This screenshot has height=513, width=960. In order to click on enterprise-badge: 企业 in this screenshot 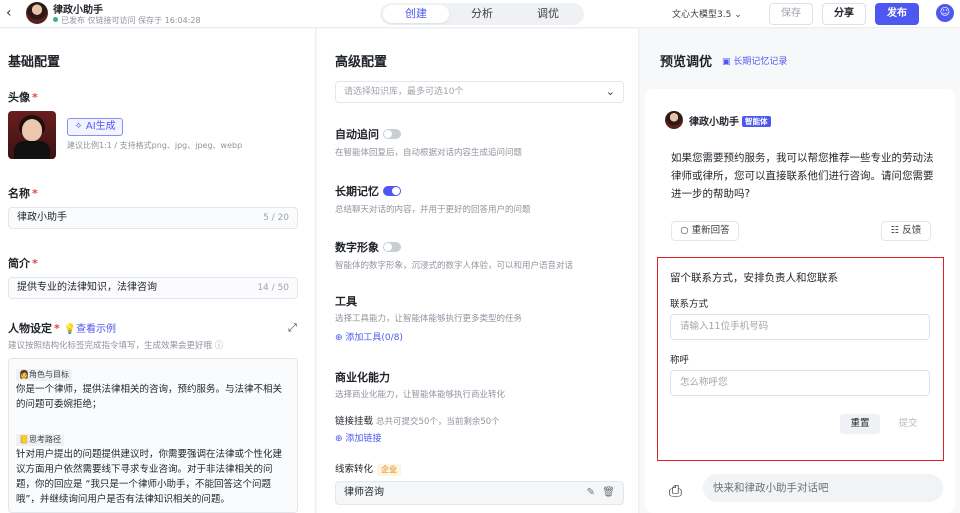, I will do `click(389, 470)`.